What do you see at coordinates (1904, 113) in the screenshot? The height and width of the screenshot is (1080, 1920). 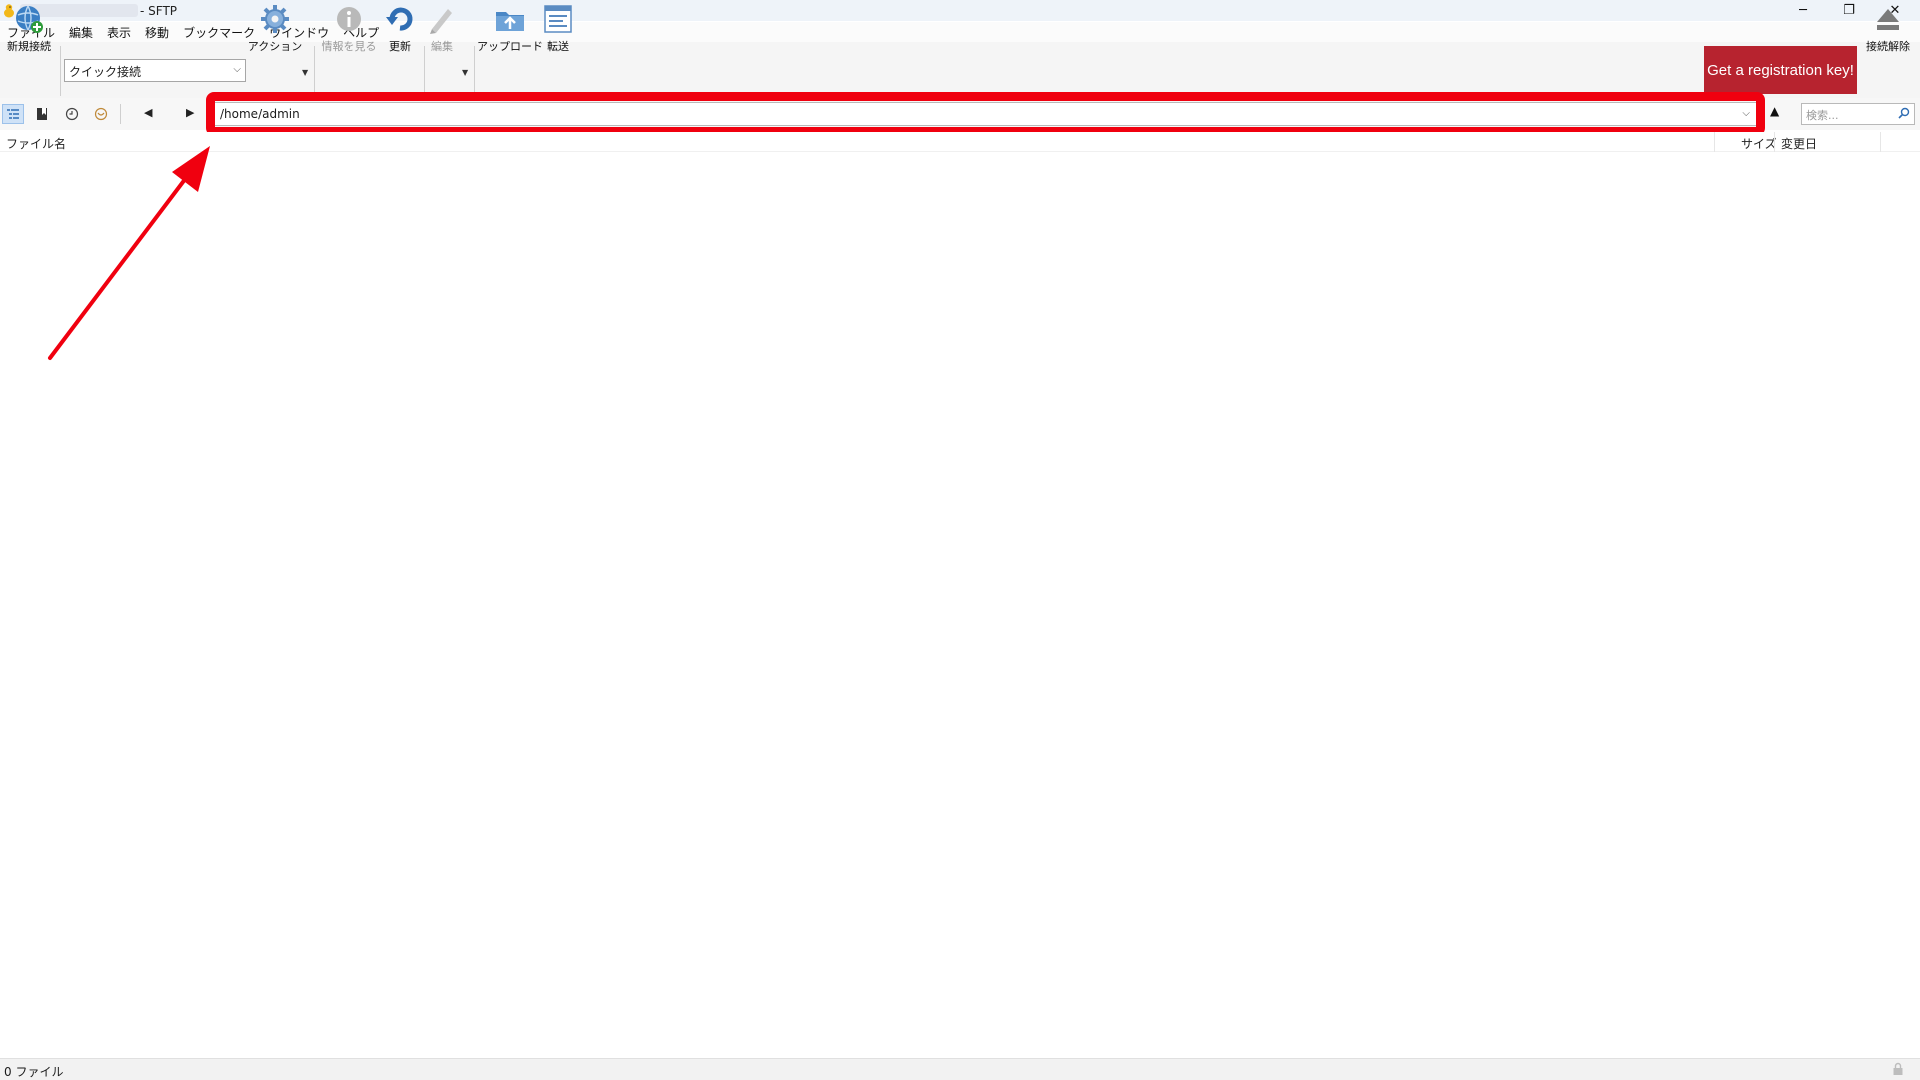 I see `search-icon` at bounding box center [1904, 113].